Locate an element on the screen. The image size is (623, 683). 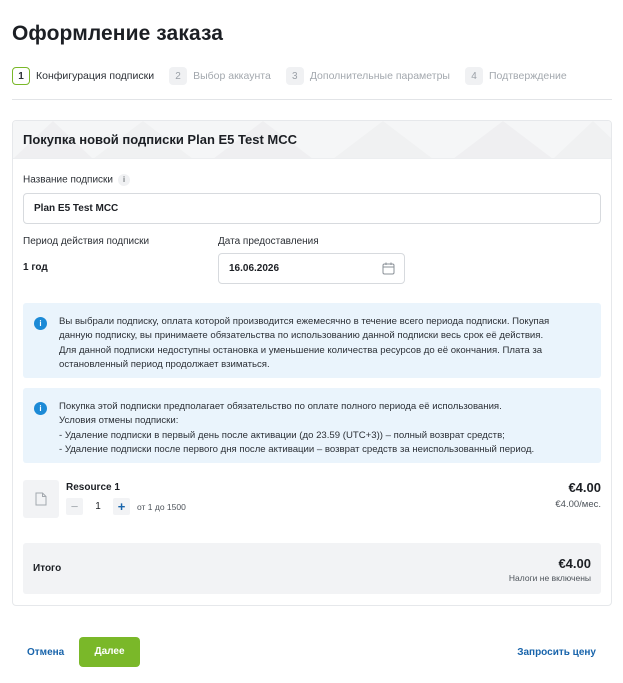
next-button: Далее is located at coordinates (109, 652).